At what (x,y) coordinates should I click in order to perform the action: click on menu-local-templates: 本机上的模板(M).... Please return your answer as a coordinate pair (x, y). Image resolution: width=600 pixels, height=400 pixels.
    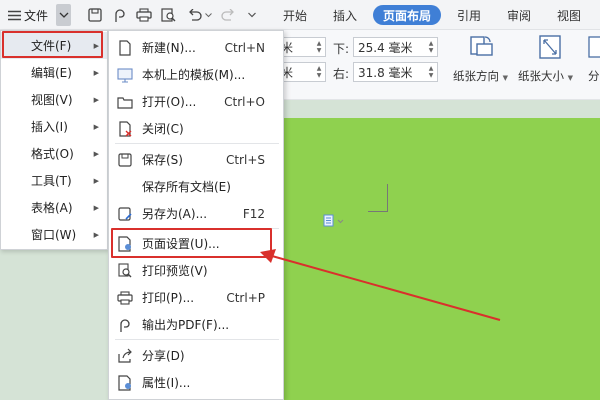
    Looking at the image, I should click on (196, 74).